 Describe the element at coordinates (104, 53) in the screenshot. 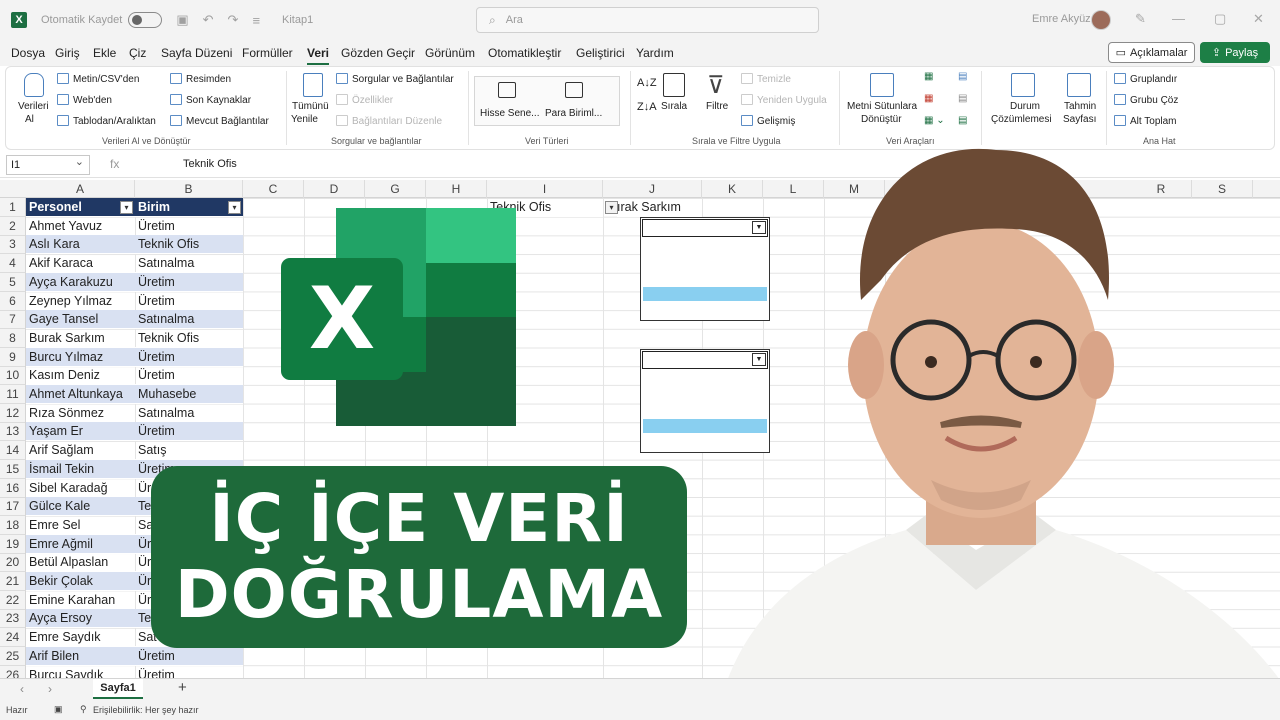

I see `tab-ekle: Ekle` at that location.